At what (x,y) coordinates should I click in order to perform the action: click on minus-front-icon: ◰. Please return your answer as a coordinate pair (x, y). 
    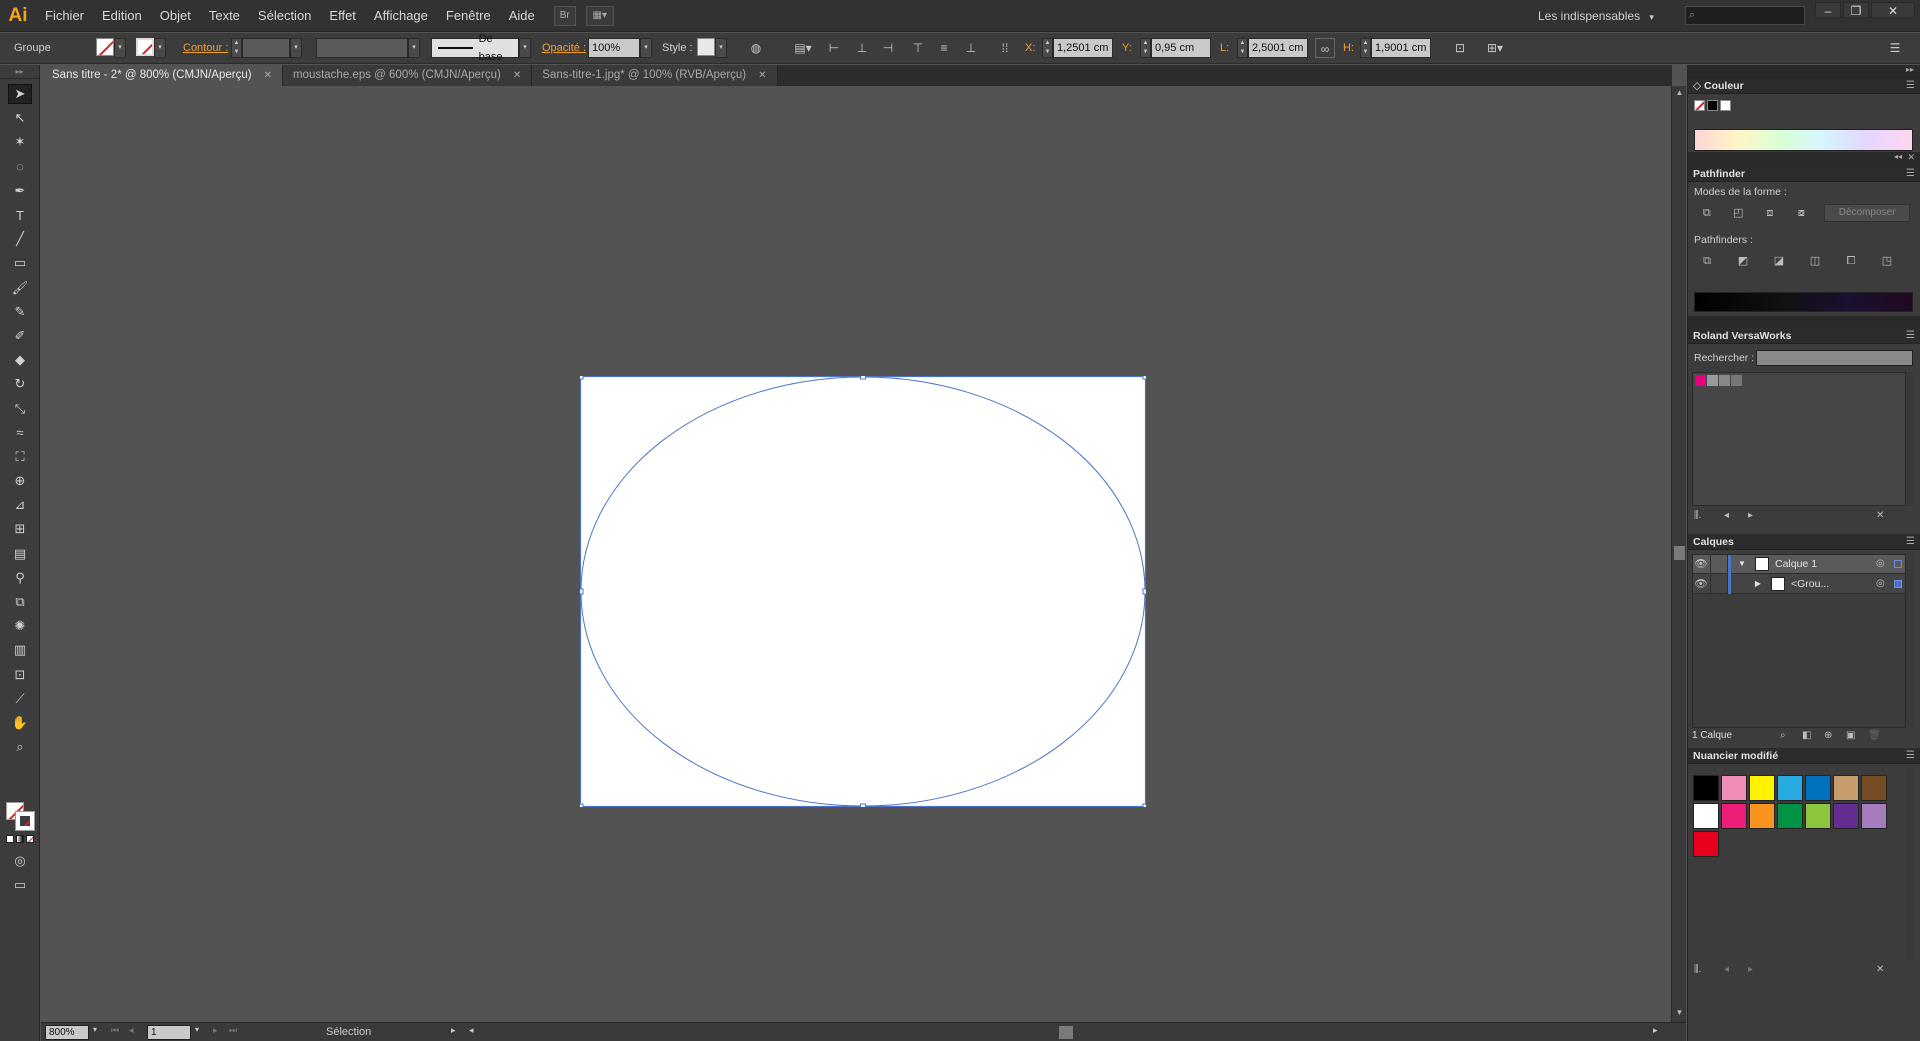
    Looking at the image, I should click on (1739, 213).